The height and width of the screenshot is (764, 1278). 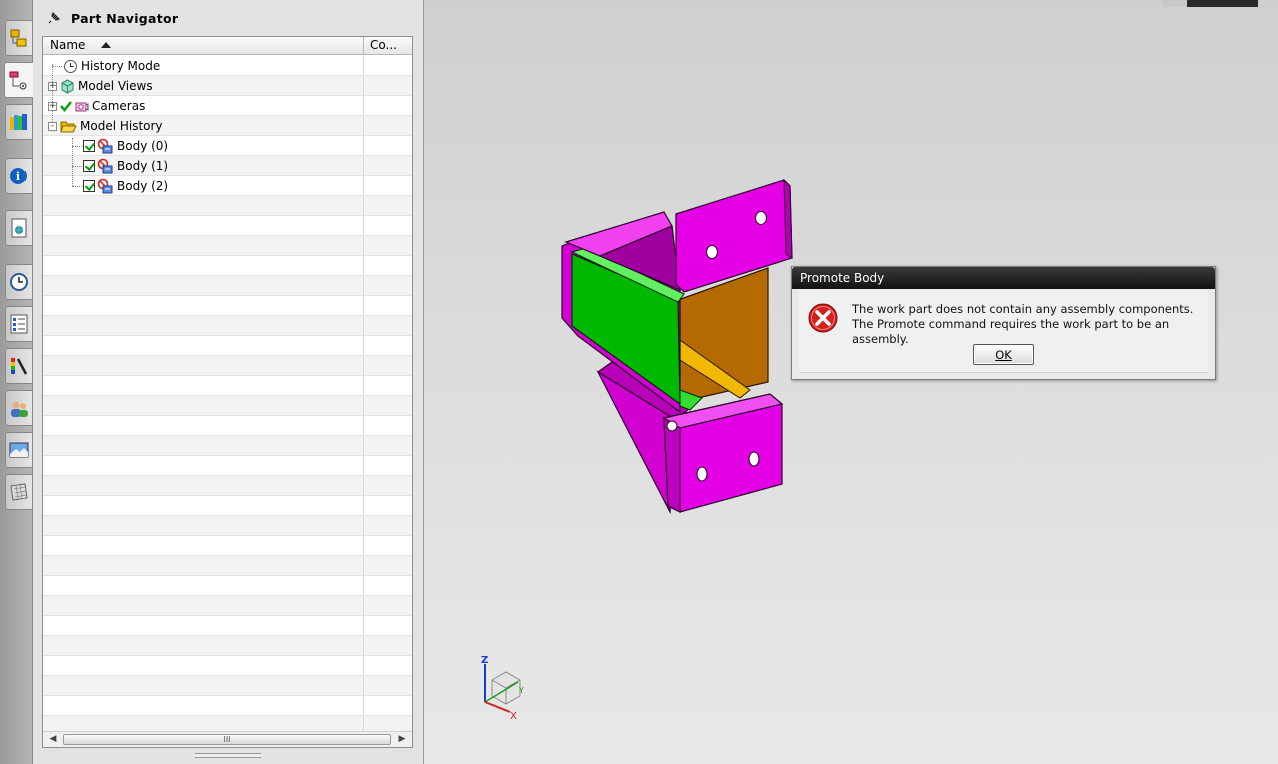 I want to click on roles-tab, so click(x=18, y=408).